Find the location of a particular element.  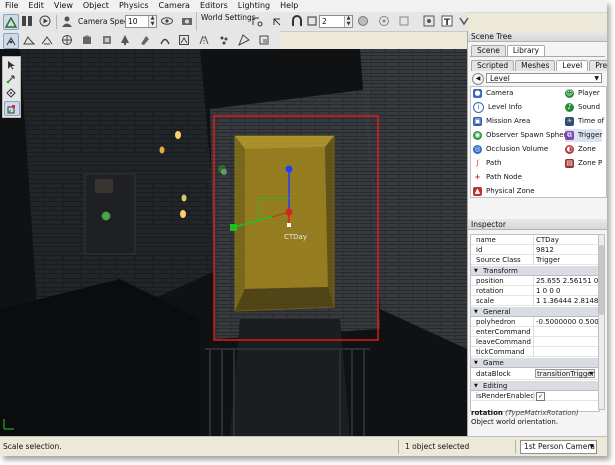

camera-mode-dropdown: 1st Person Camera ▼ is located at coordinates (558, 447).